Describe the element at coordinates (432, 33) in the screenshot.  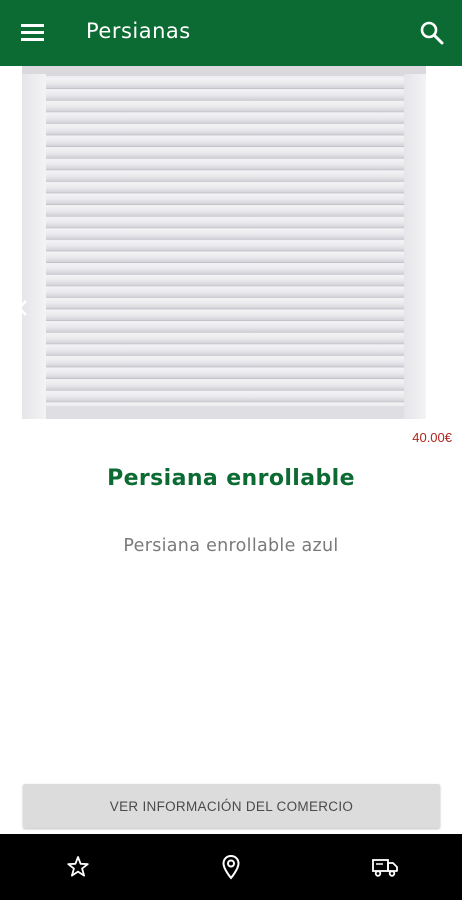
I see `search-icon` at that location.